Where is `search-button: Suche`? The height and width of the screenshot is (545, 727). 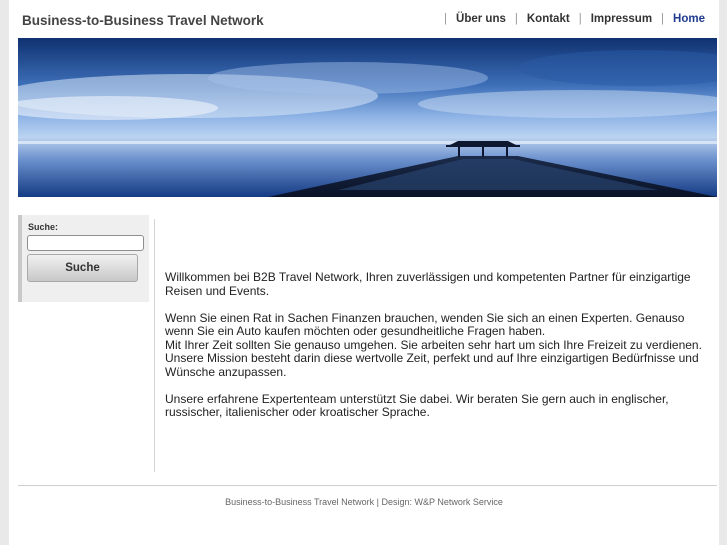
search-button: Suche is located at coordinates (82, 268).